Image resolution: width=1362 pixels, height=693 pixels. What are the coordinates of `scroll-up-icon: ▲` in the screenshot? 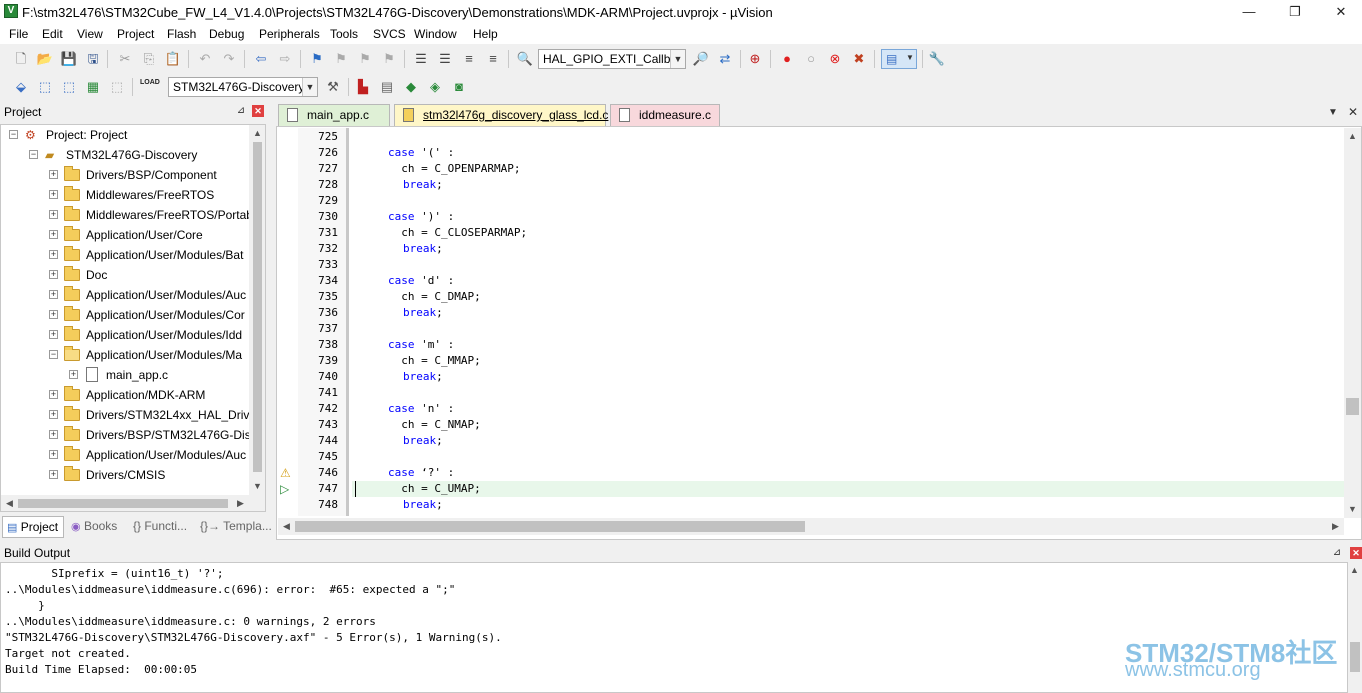 It's located at (1354, 570).